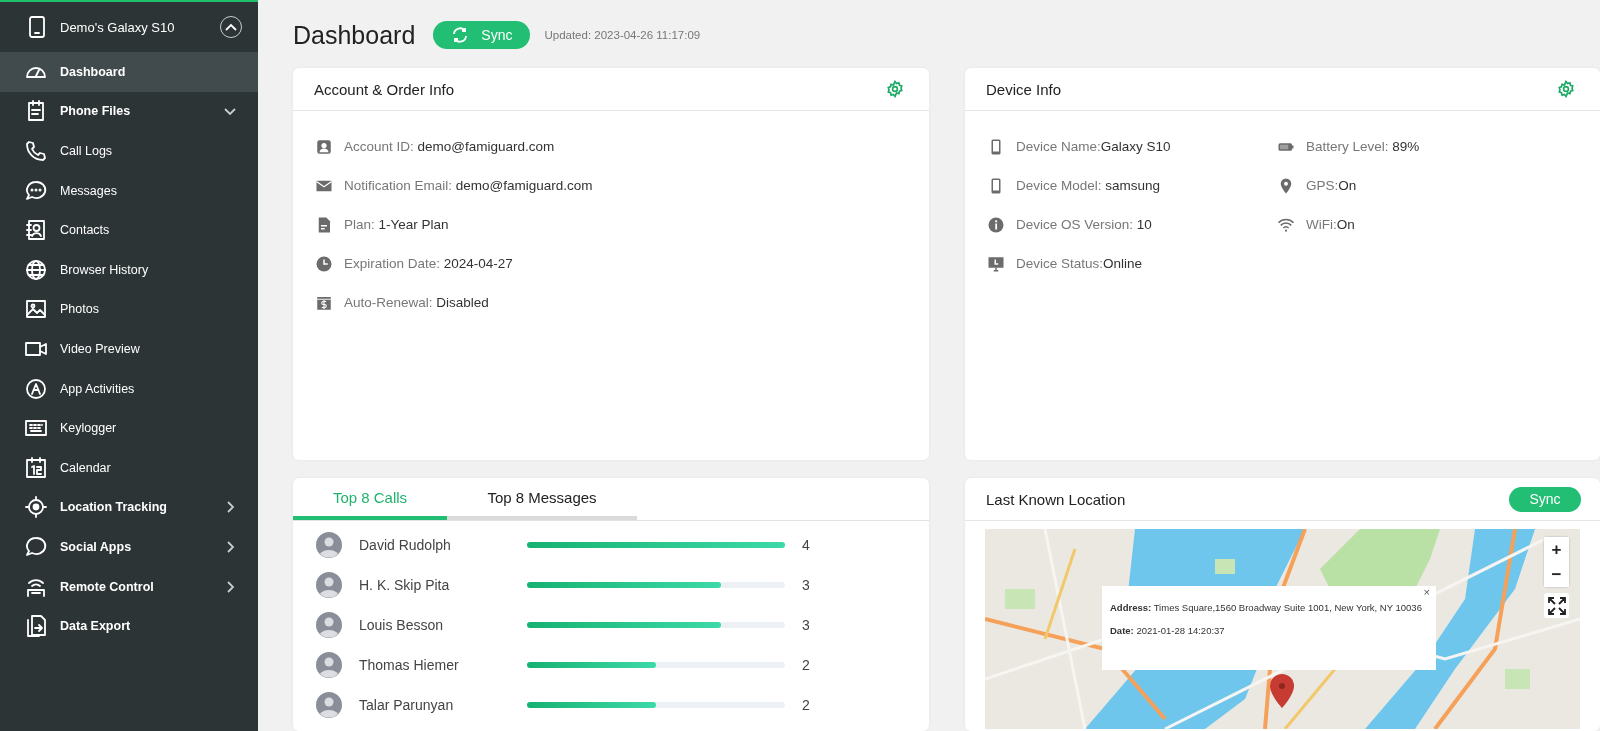  Describe the element at coordinates (36, 388) in the screenshot. I see `app-store-icon` at that location.